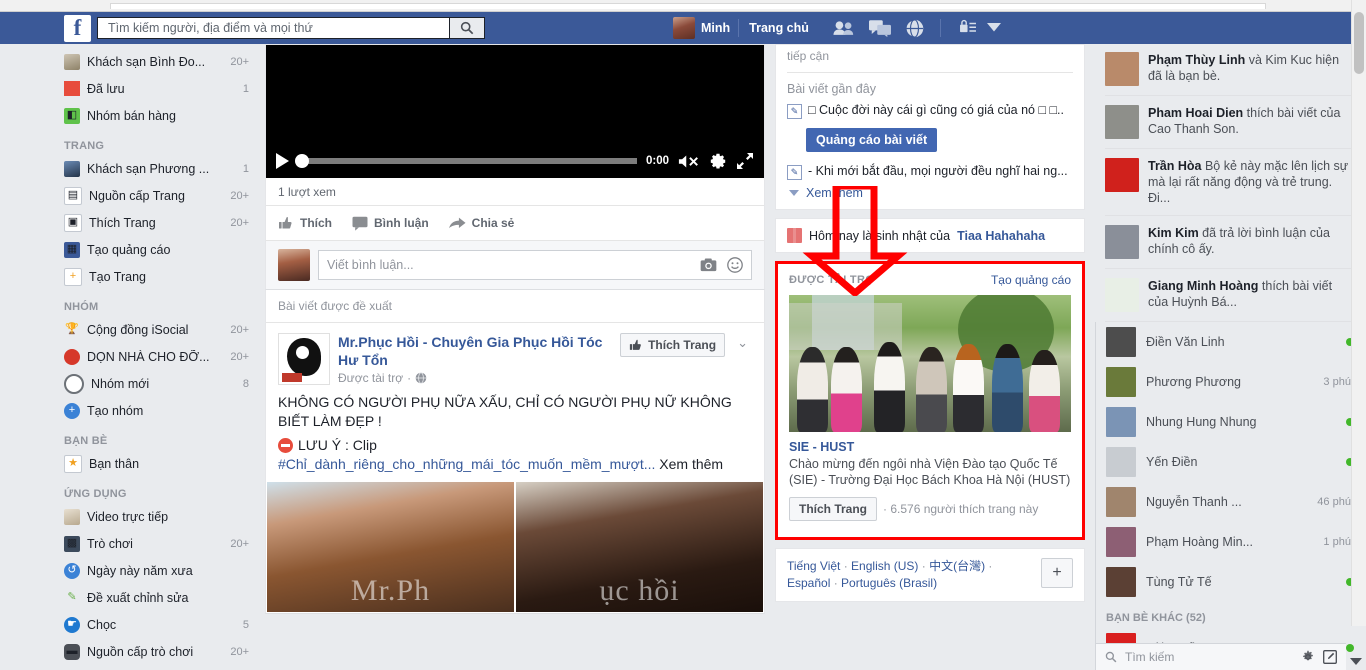 Image resolution: width=1366 pixels, height=670 pixels. Describe the element at coordinates (884, 566) in the screenshot. I see `language-link: English (US)` at that location.